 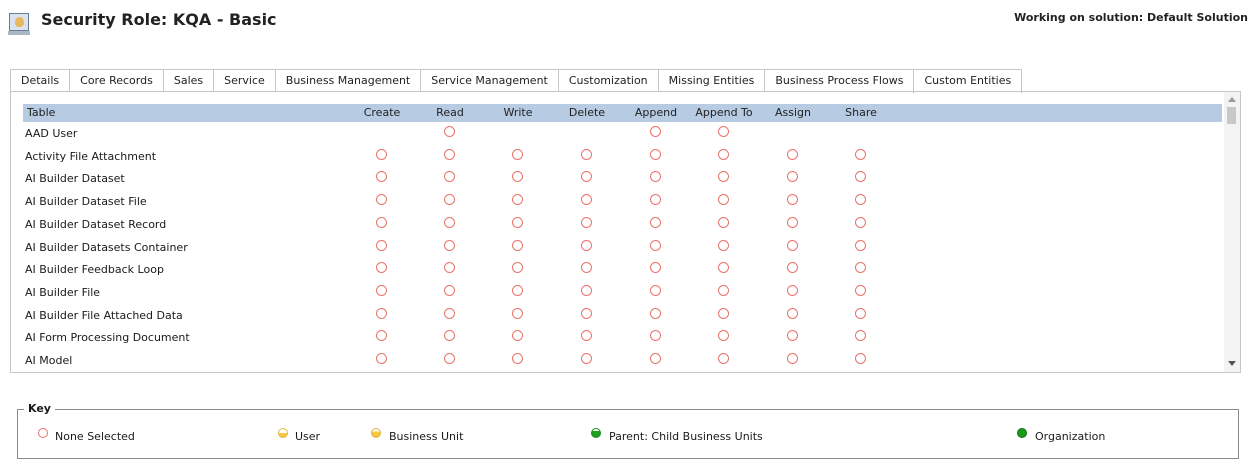 I want to click on scroll-down-icon, so click(x=1232, y=363).